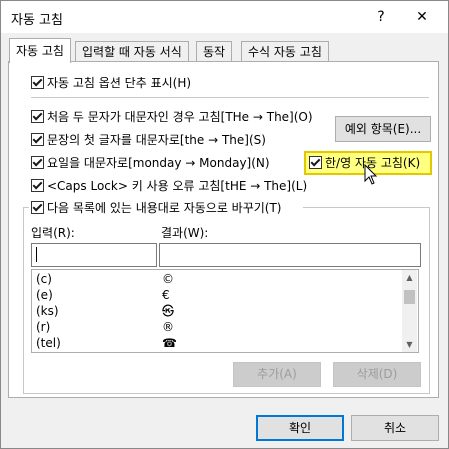 This screenshot has width=449, height=449. What do you see at coordinates (216, 343) in the screenshot?
I see `list-item: (tel) ☎` at bounding box center [216, 343].